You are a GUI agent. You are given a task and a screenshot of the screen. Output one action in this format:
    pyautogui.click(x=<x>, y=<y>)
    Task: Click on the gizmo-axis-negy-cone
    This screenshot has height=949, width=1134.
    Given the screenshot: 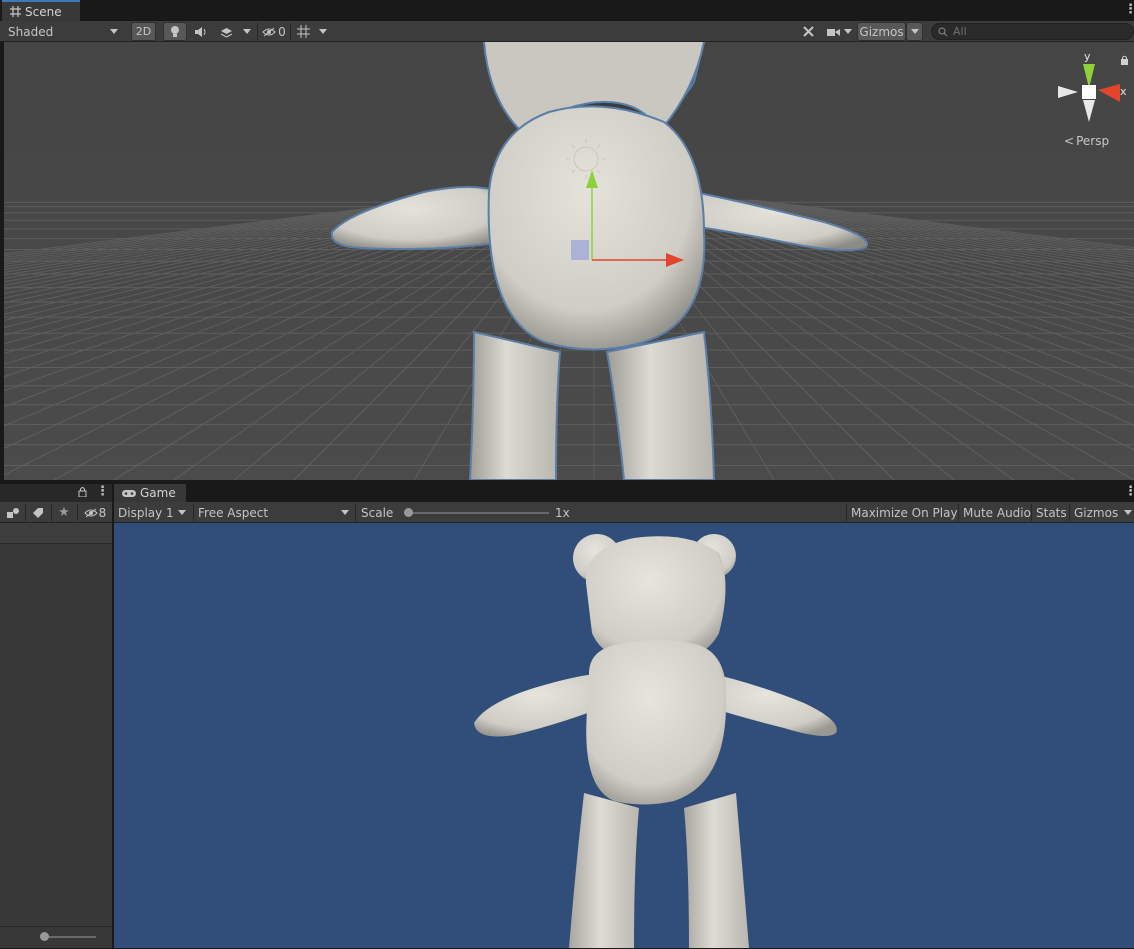 What is the action you would take?
    pyautogui.click(x=1089, y=111)
    